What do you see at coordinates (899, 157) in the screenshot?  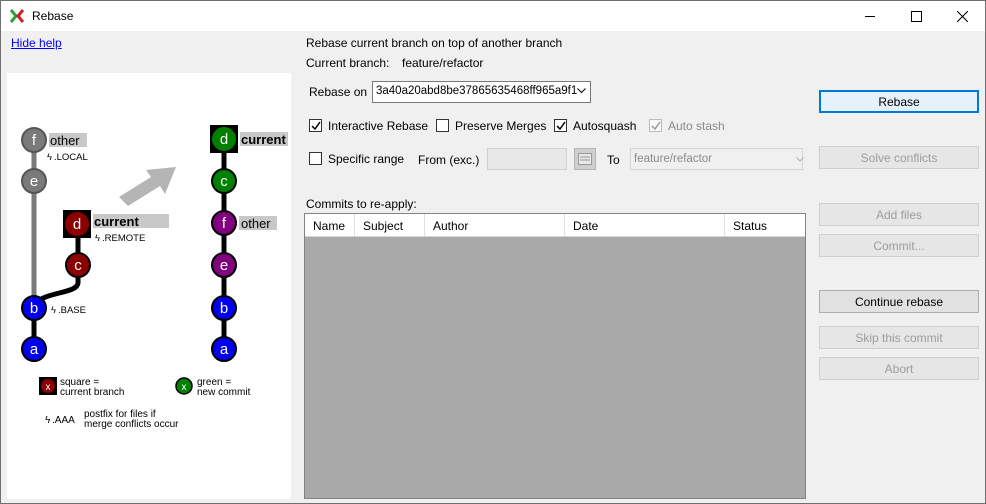 I see `solve-conflicts-button: Solve conflicts` at bounding box center [899, 157].